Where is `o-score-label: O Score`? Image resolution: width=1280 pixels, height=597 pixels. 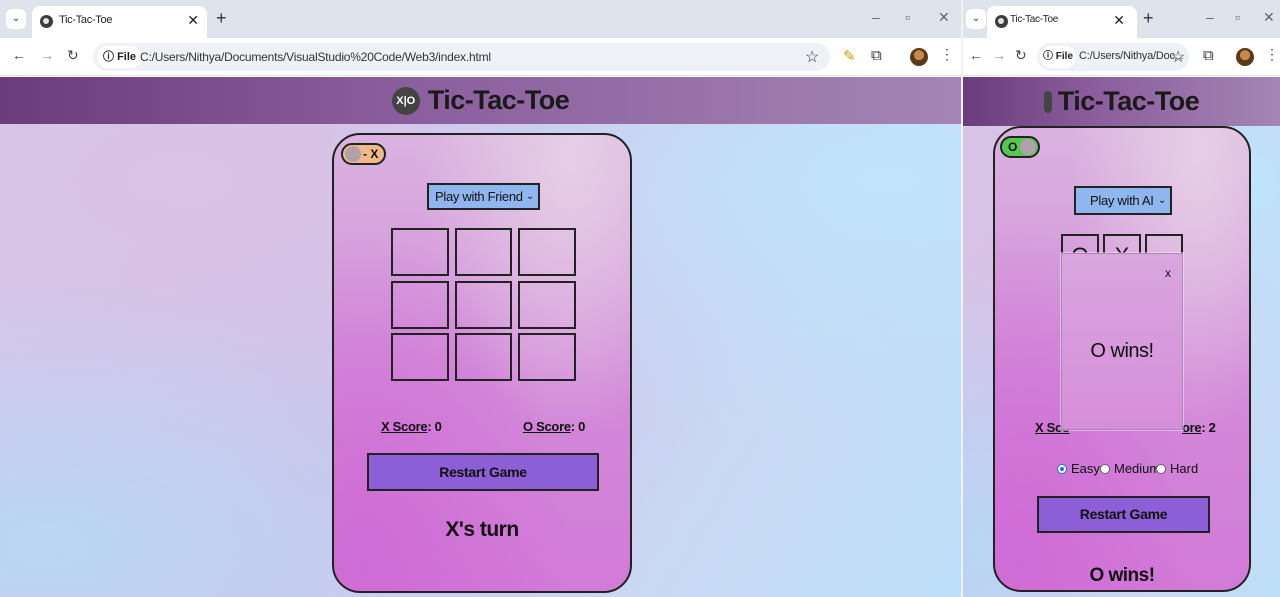
o-score-label: O Score is located at coordinates (547, 426).